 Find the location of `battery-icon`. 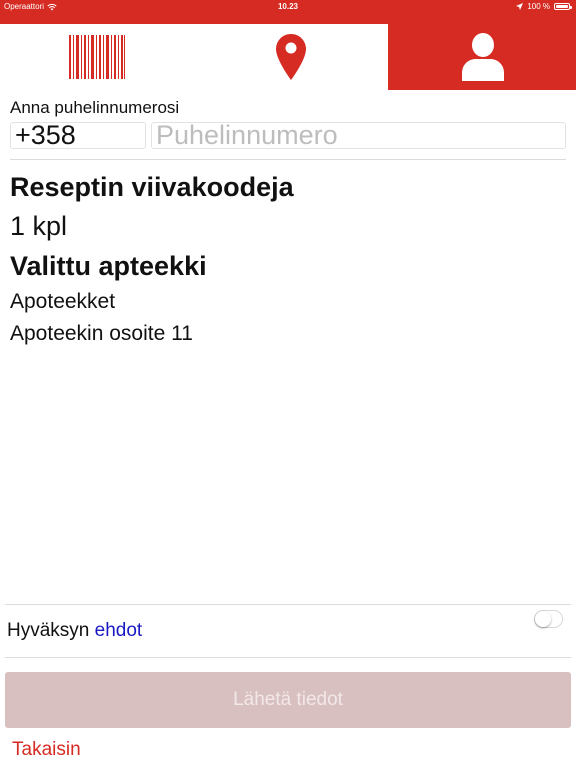

battery-icon is located at coordinates (563, 6).